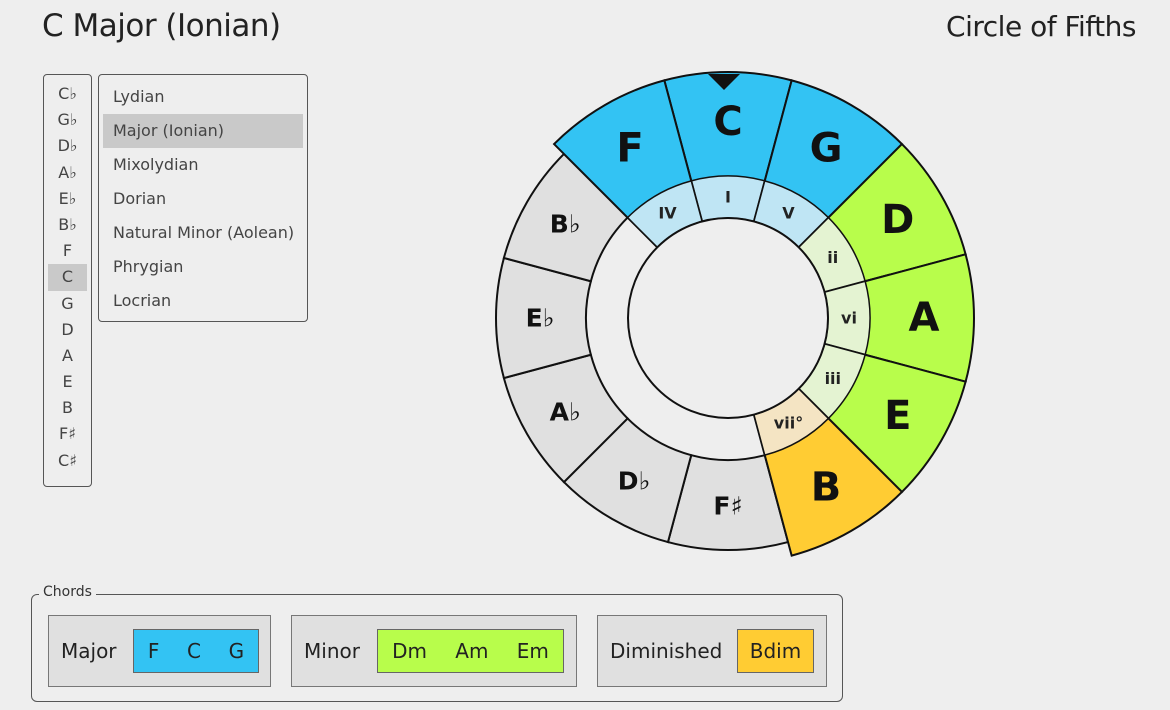  What do you see at coordinates (203, 131) in the screenshot?
I see `mode-item: Major (Ionian)` at bounding box center [203, 131].